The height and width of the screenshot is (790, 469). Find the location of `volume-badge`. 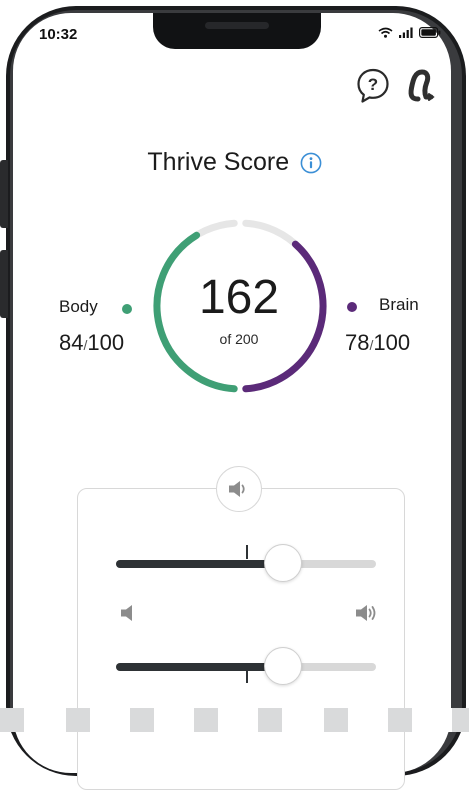

volume-badge is located at coordinates (239, 489).